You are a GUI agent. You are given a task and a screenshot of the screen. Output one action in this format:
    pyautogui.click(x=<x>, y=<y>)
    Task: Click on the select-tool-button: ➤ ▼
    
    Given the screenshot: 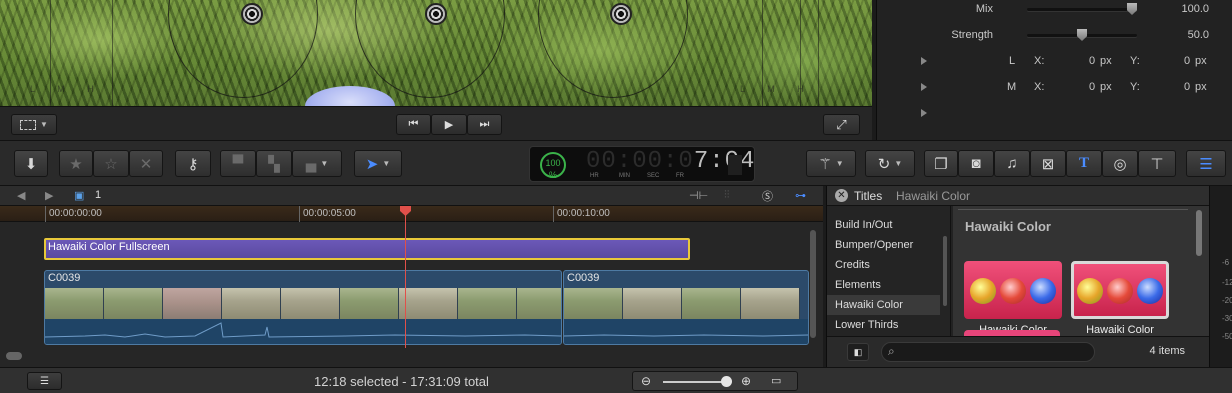 What is the action you would take?
    pyautogui.click(x=378, y=163)
    